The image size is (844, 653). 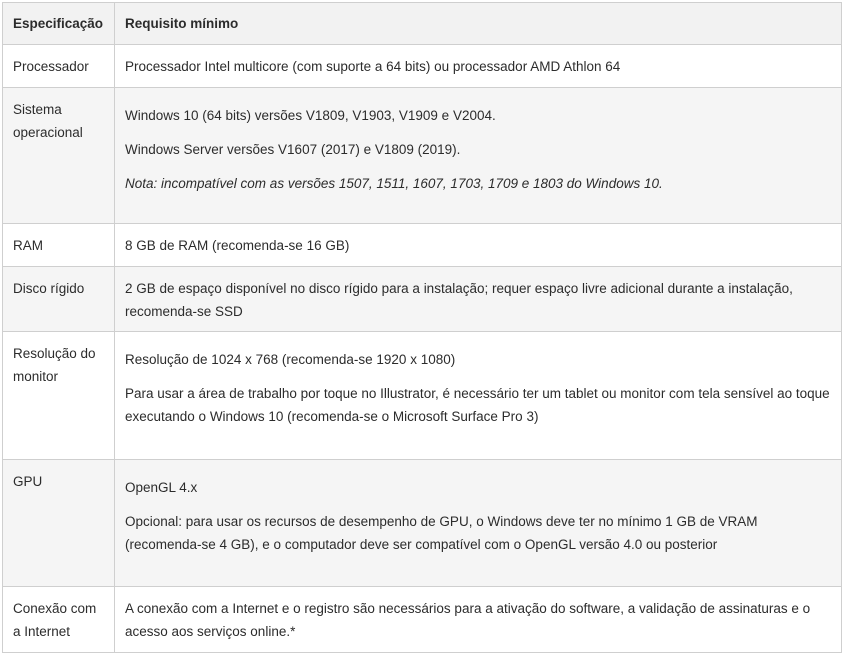 What do you see at coordinates (478, 23) in the screenshot?
I see `header-requirement: Requisito mínimo` at bounding box center [478, 23].